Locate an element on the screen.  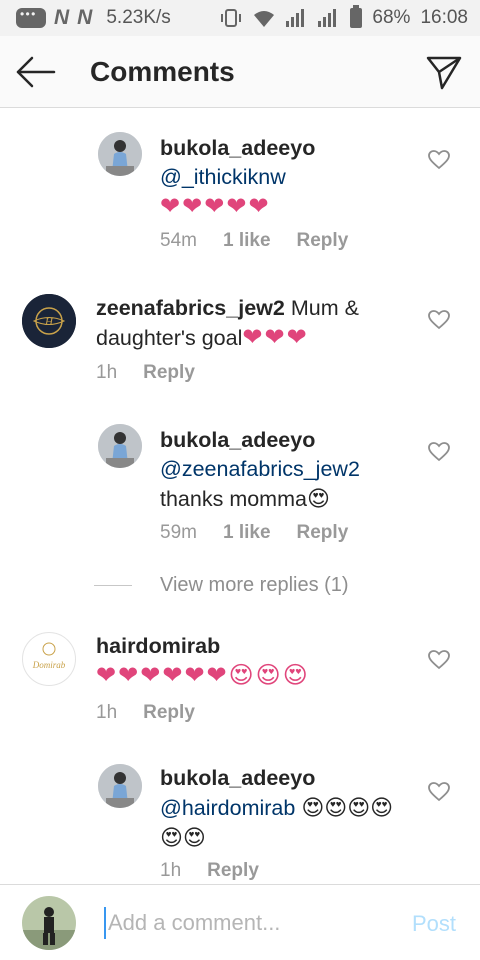
status-bar: N N 5.23K/s 68% 16:08 is located at coordinates (240, 18).